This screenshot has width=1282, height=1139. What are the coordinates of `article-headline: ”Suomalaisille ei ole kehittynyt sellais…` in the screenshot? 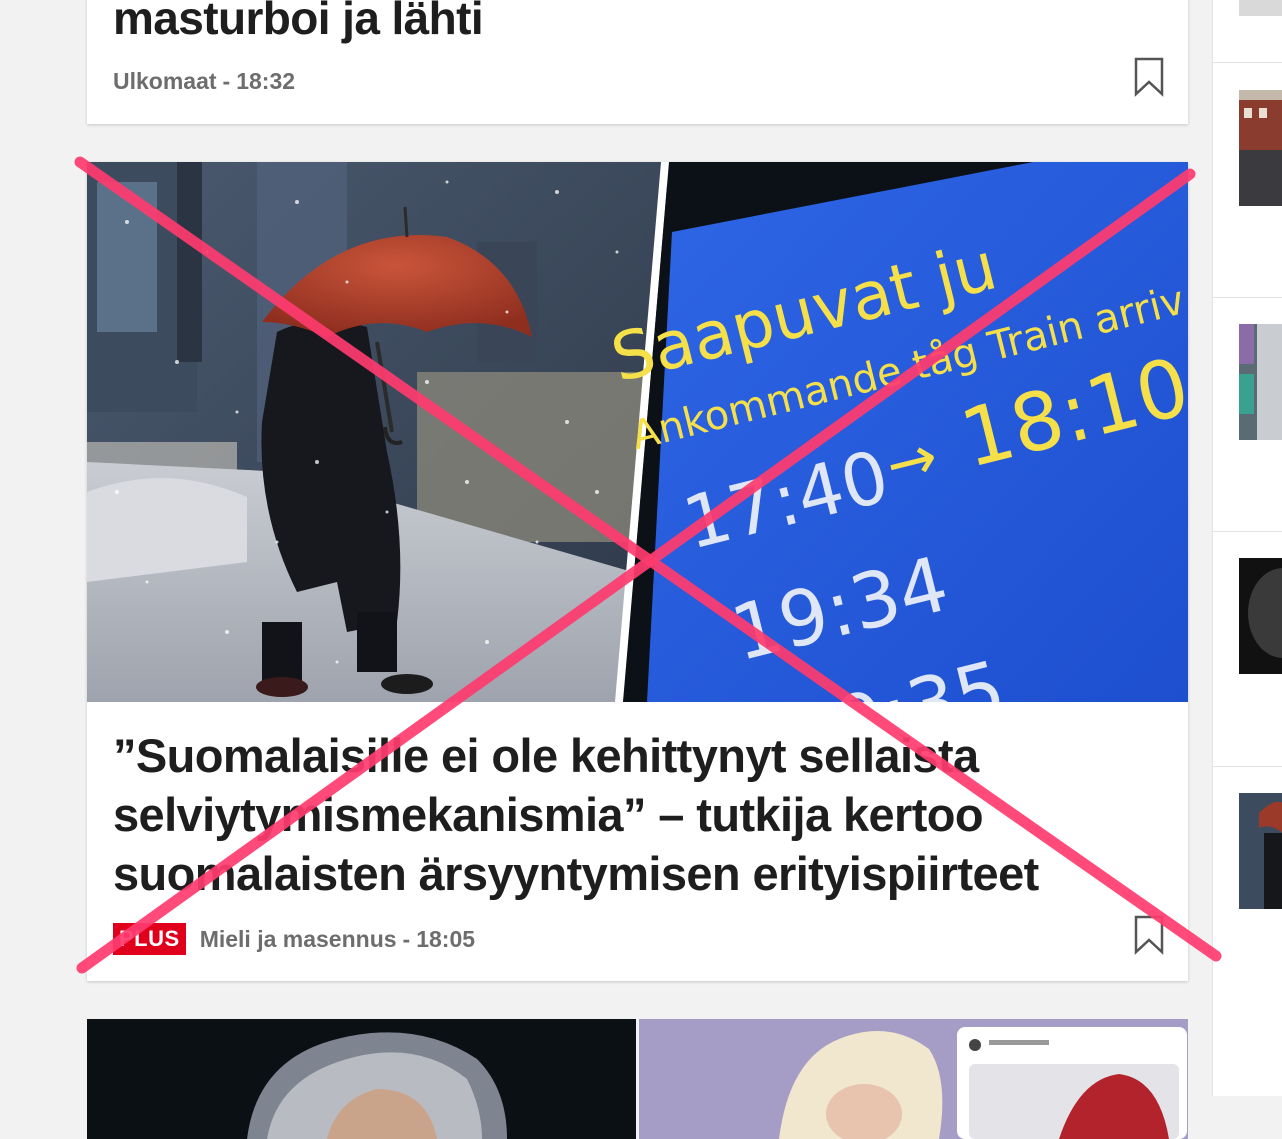 It's located at (615, 814).